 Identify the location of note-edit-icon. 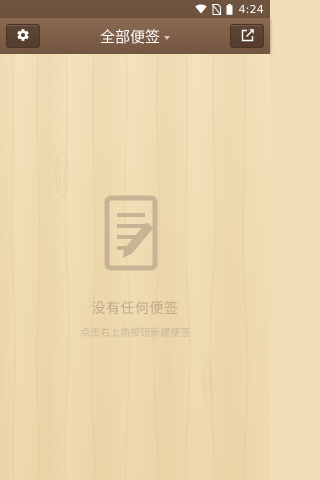
(137, 234).